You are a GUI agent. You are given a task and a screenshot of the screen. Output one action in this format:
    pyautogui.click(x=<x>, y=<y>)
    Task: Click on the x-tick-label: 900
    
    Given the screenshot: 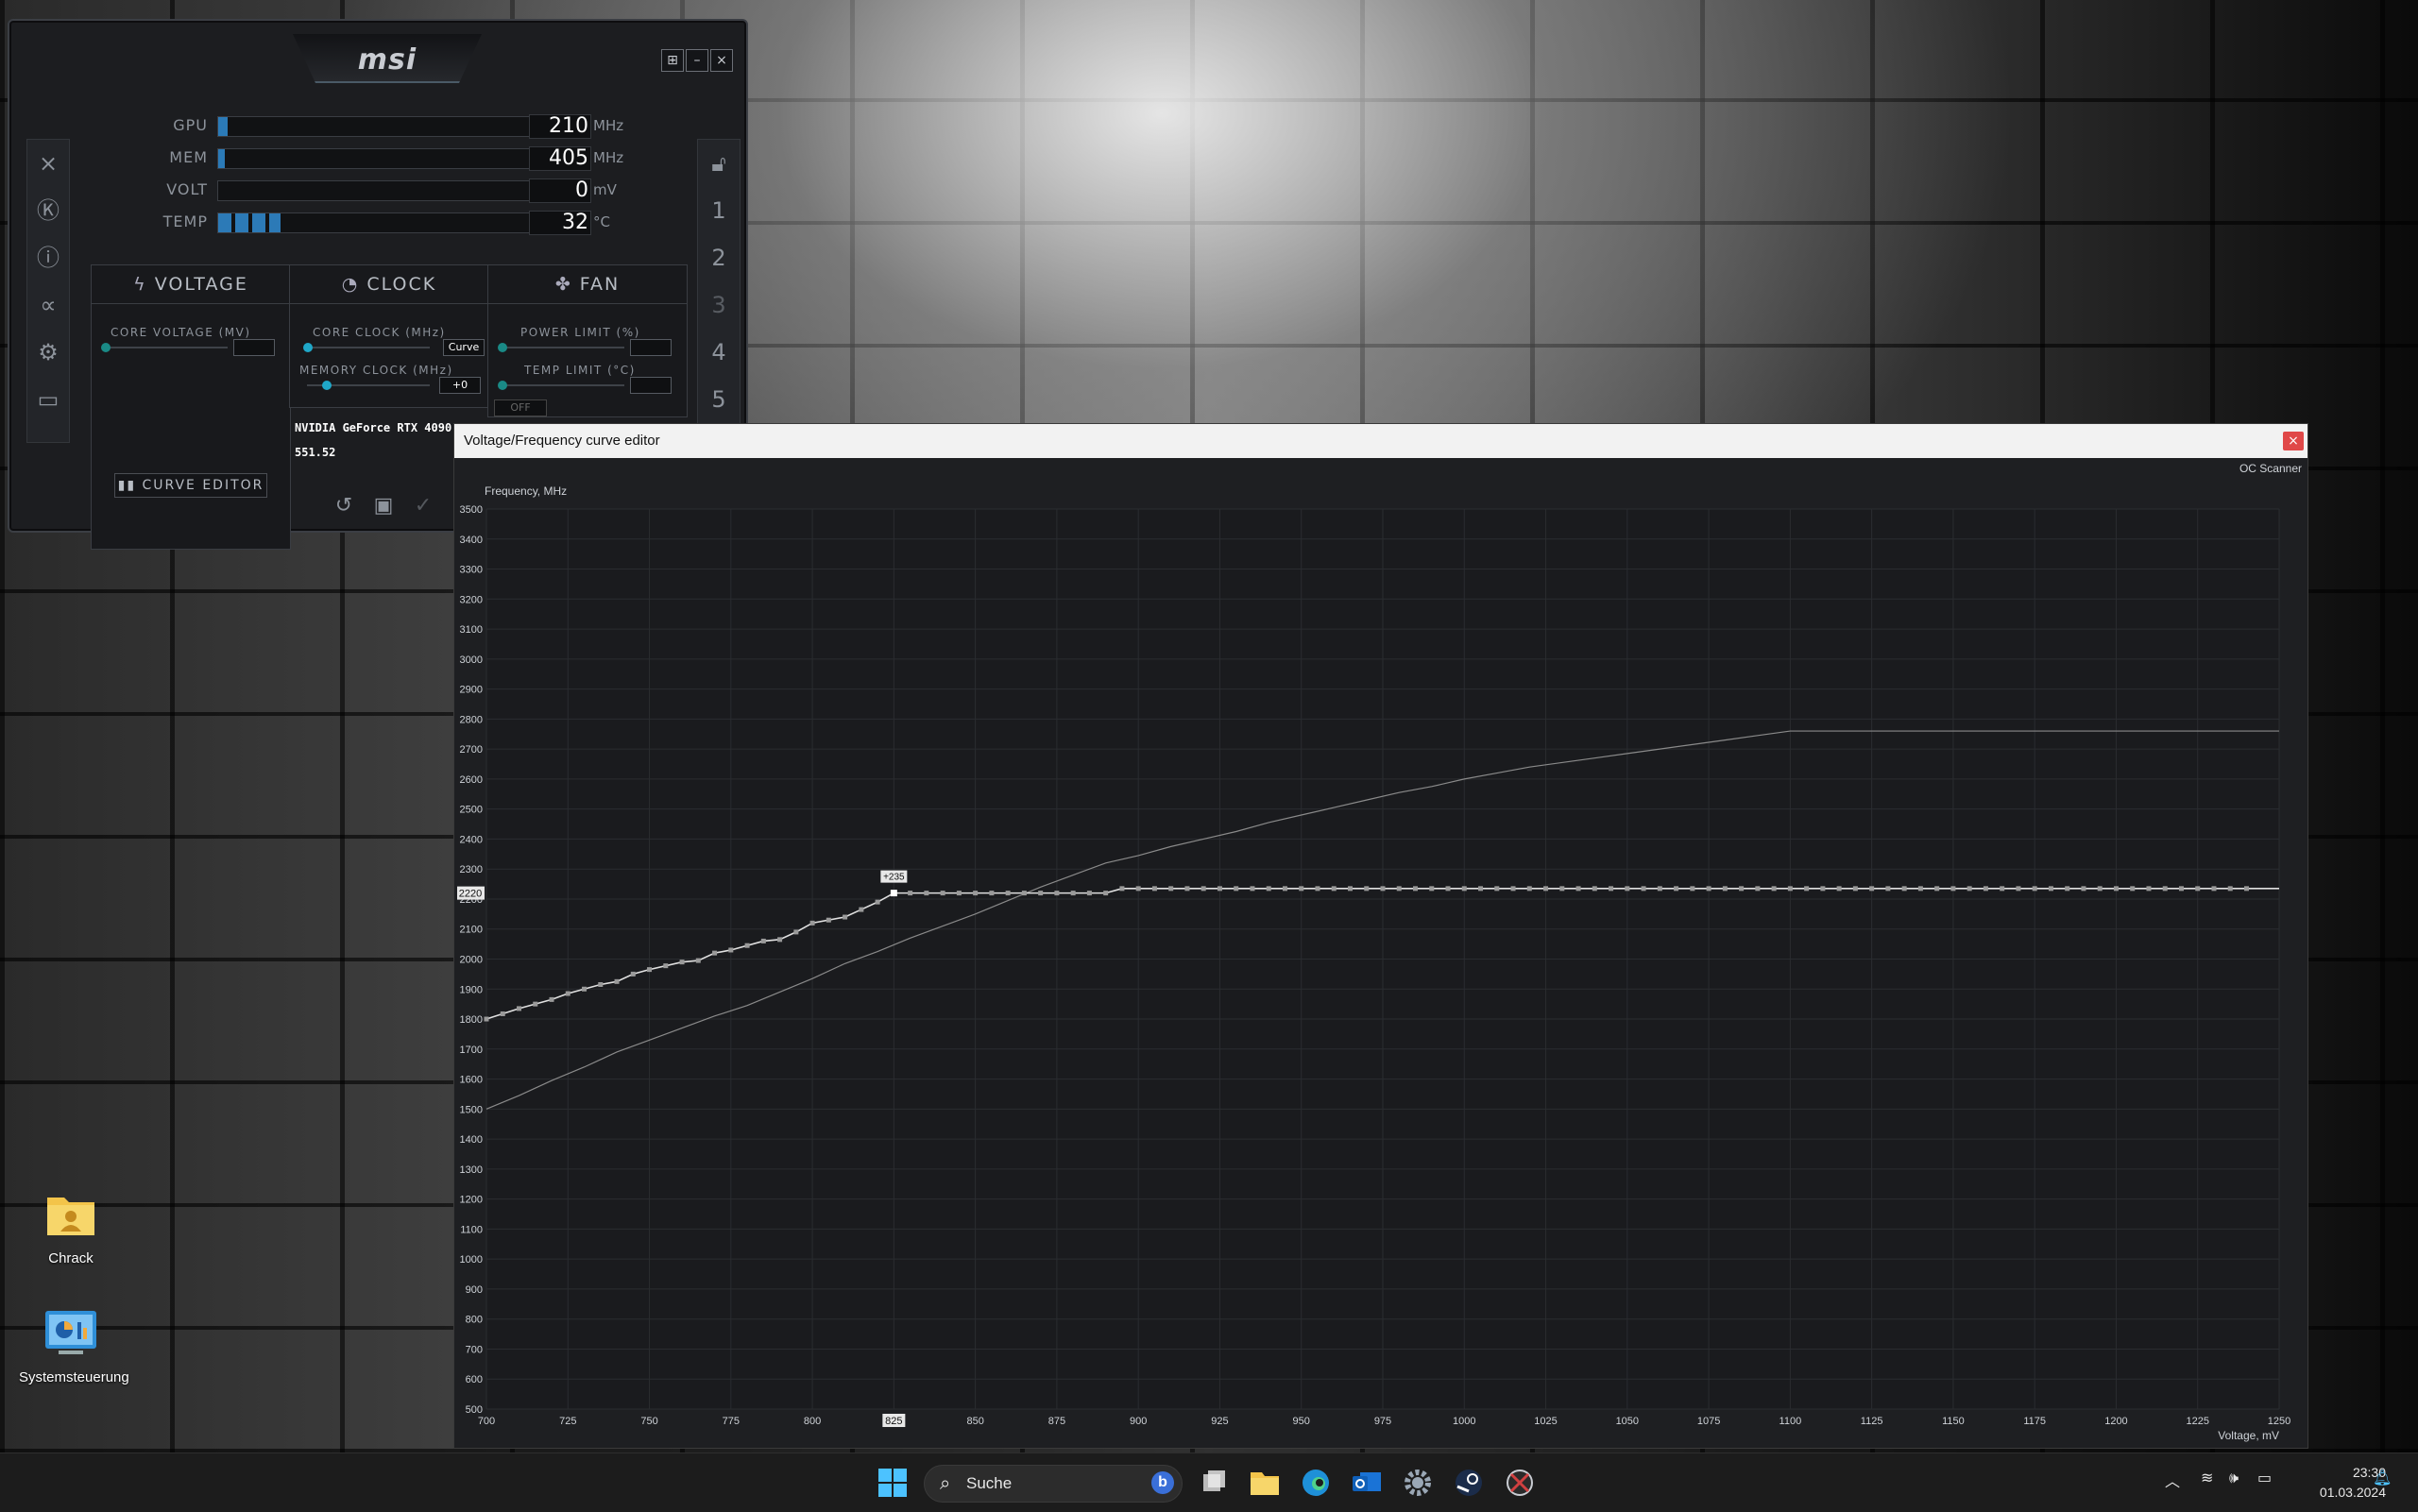 What is the action you would take?
    pyautogui.click(x=1138, y=1422)
    